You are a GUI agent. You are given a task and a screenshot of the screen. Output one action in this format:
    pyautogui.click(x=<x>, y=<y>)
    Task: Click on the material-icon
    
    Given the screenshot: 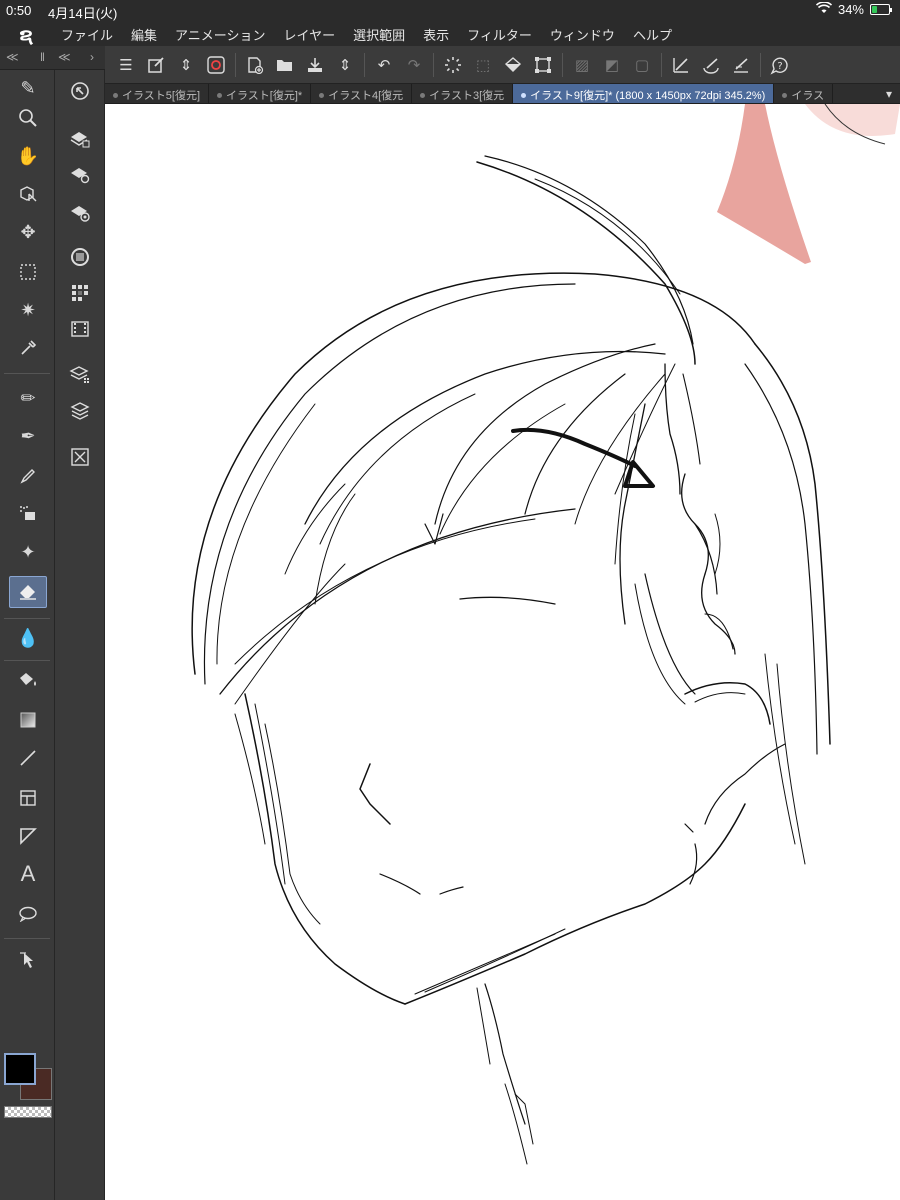 What is the action you would take?
    pyautogui.click(x=80, y=213)
    